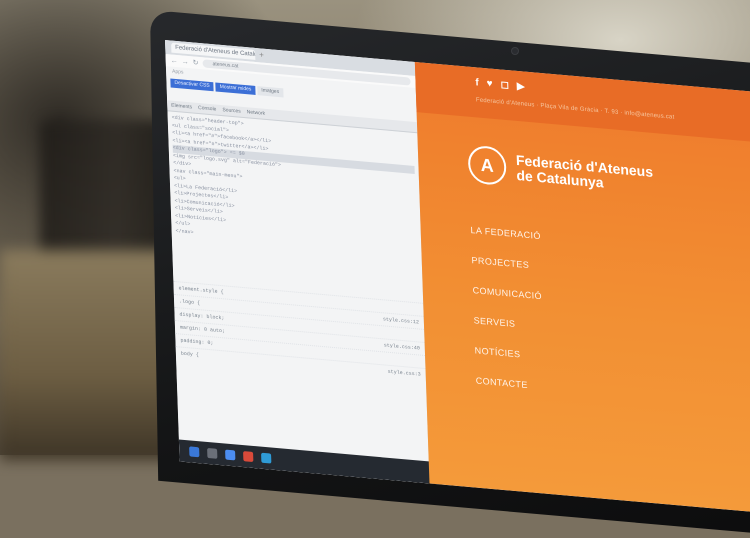 The image size is (750, 538). Describe the element at coordinates (261, 55) in the screenshot. I see `plus-icon: +` at that location.